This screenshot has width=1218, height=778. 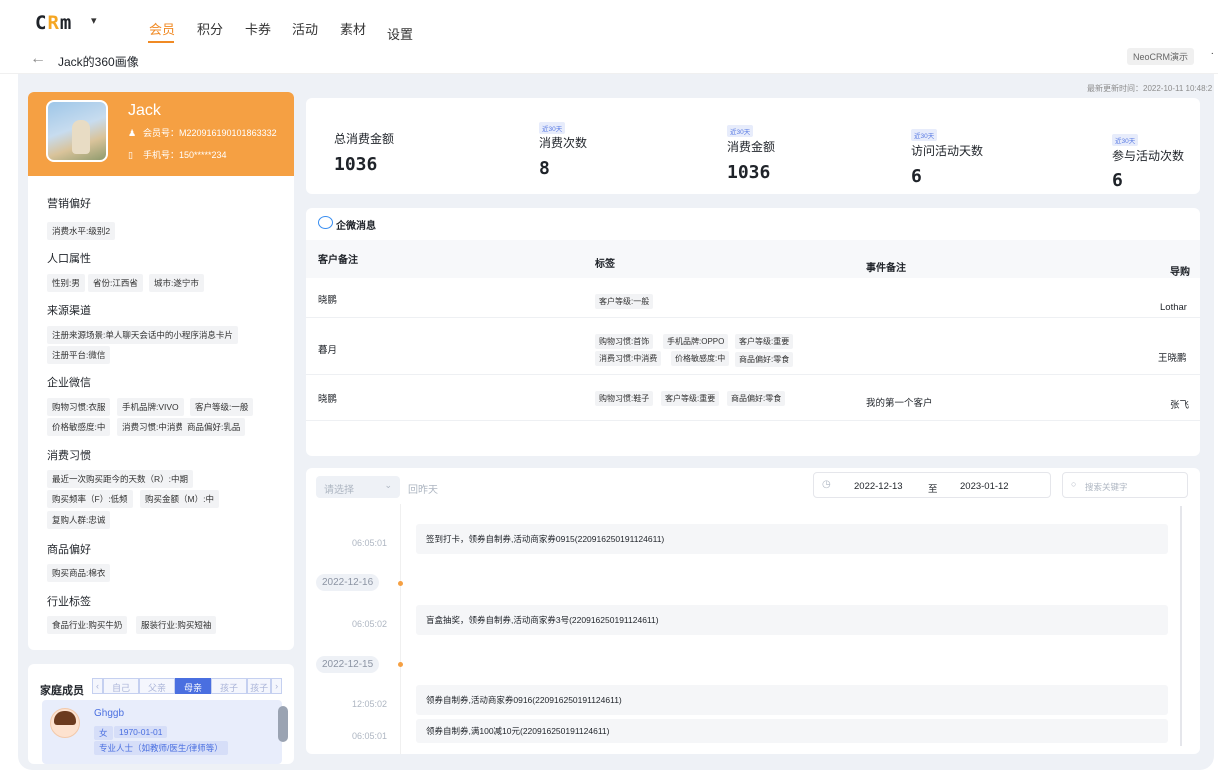 I want to click on member-name: Jack, so click(x=144, y=110).